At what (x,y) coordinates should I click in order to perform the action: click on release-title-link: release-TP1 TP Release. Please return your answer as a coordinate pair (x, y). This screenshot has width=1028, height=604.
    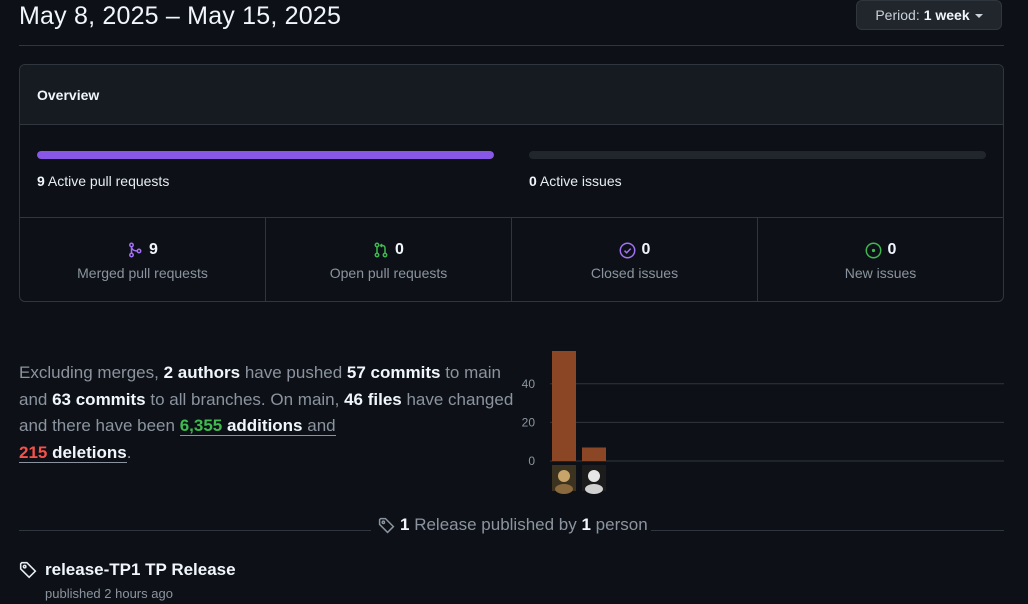
    Looking at the image, I should click on (140, 570).